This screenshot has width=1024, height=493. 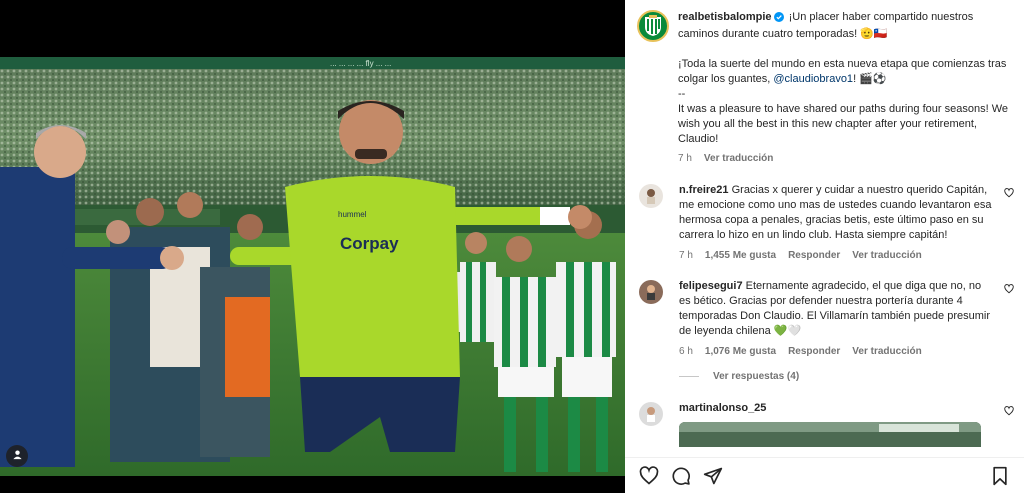 What do you see at coordinates (685, 158) in the screenshot?
I see `caption-time: 7 h` at bounding box center [685, 158].